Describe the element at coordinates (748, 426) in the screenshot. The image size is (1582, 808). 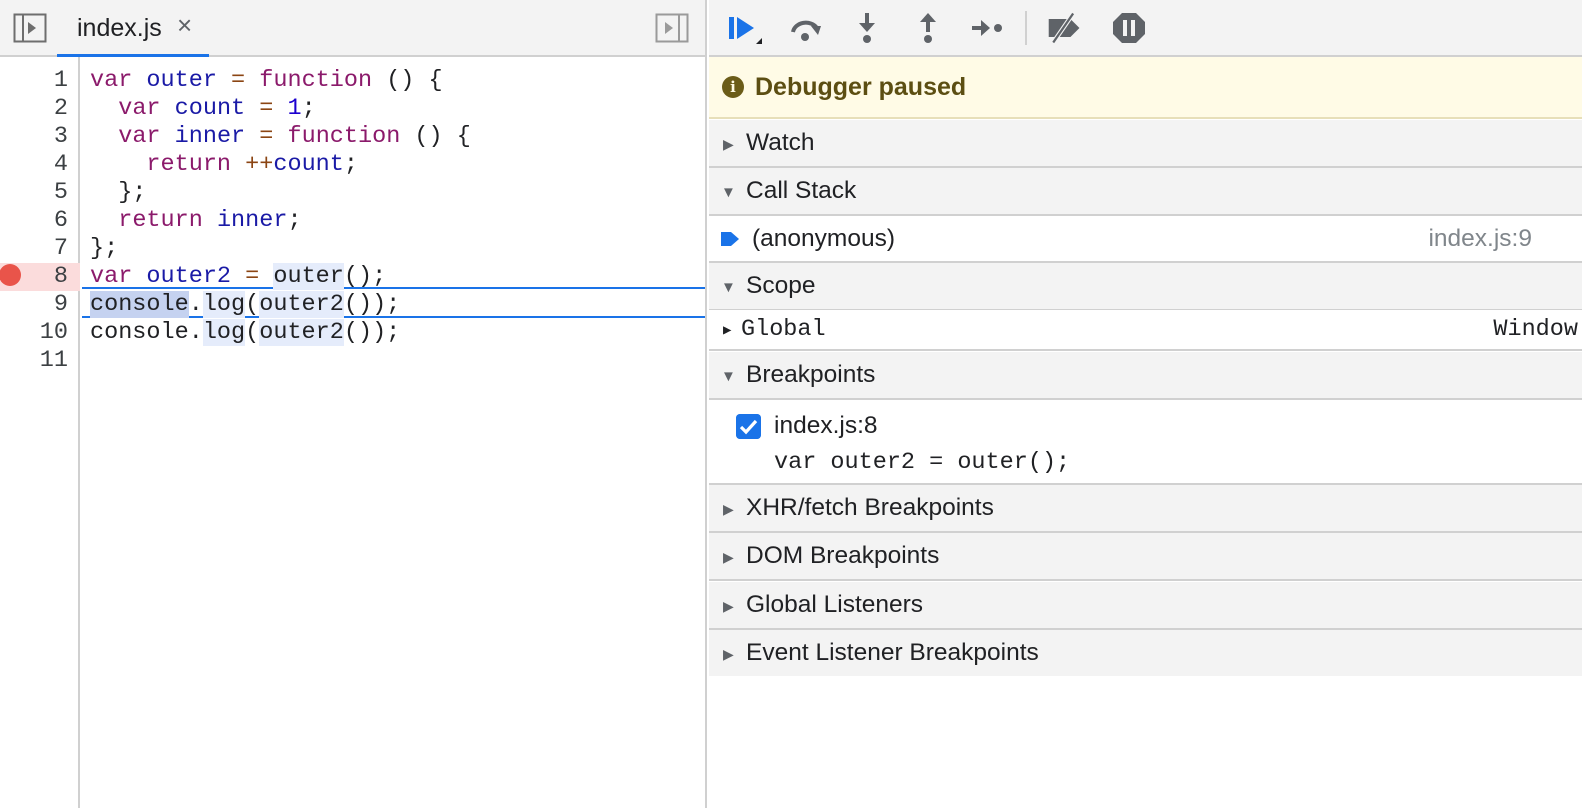
I see `breakpoint-checkbox` at that location.